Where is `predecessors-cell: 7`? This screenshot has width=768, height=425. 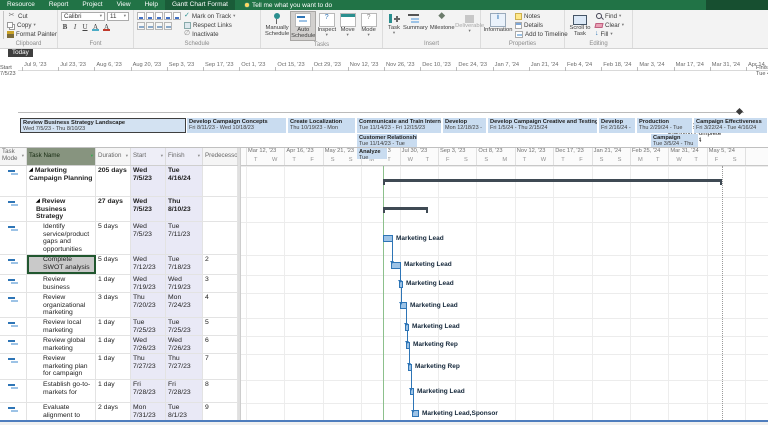 predecessors-cell: 7 is located at coordinates (220, 366).